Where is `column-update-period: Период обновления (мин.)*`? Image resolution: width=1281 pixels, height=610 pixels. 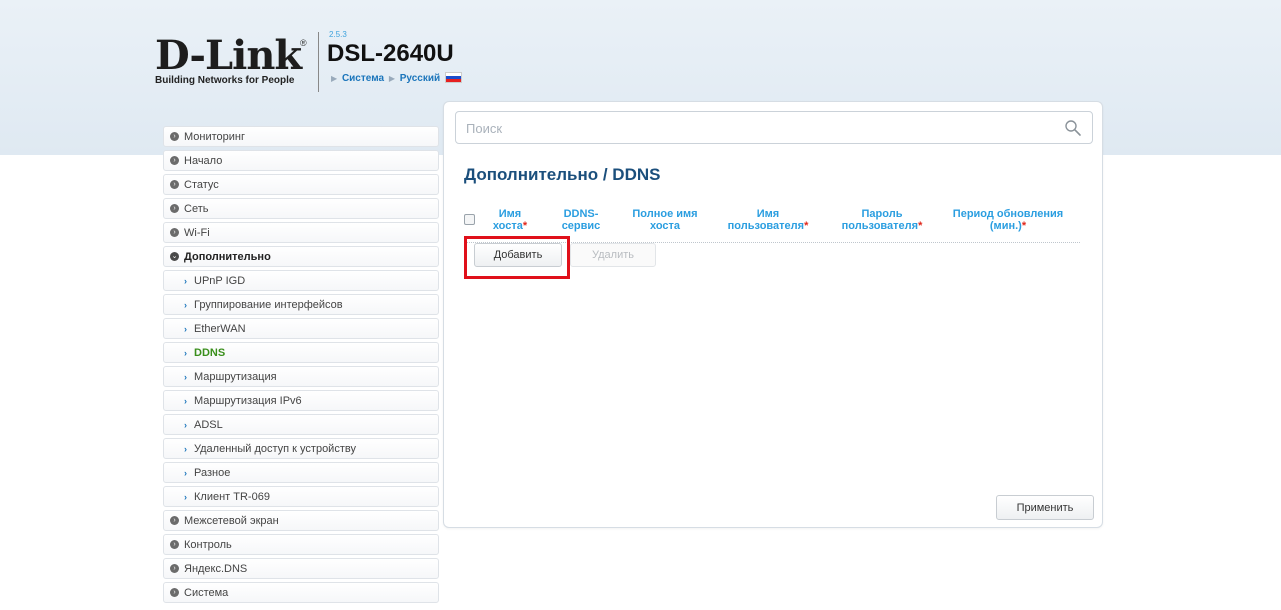
column-update-period: Период обновления (мин.)* is located at coordinates (1008, 220).